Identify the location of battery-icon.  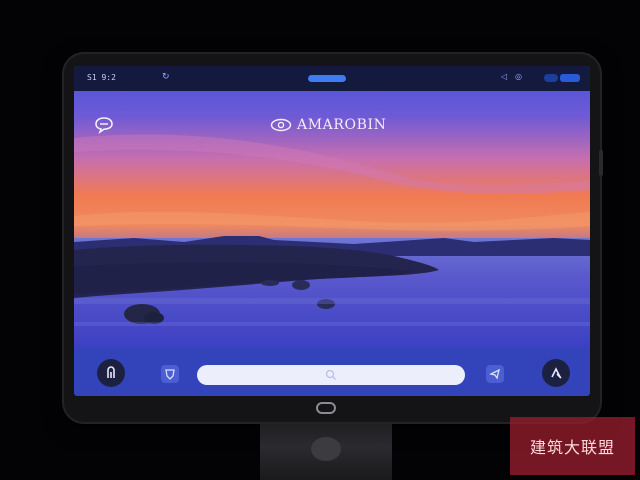
(570, 78).